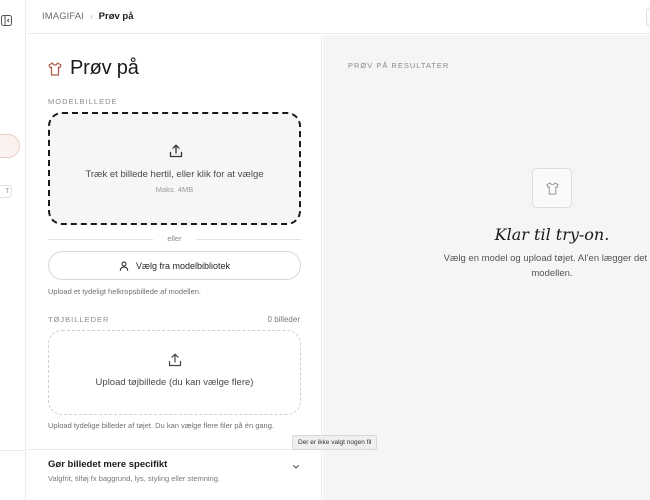 The height and width of the screenshot is (500, 650). Describe the element at coordinates (552, 273) in the screenshot. I see `empty-state-description-line-2: modellen.` at that location.